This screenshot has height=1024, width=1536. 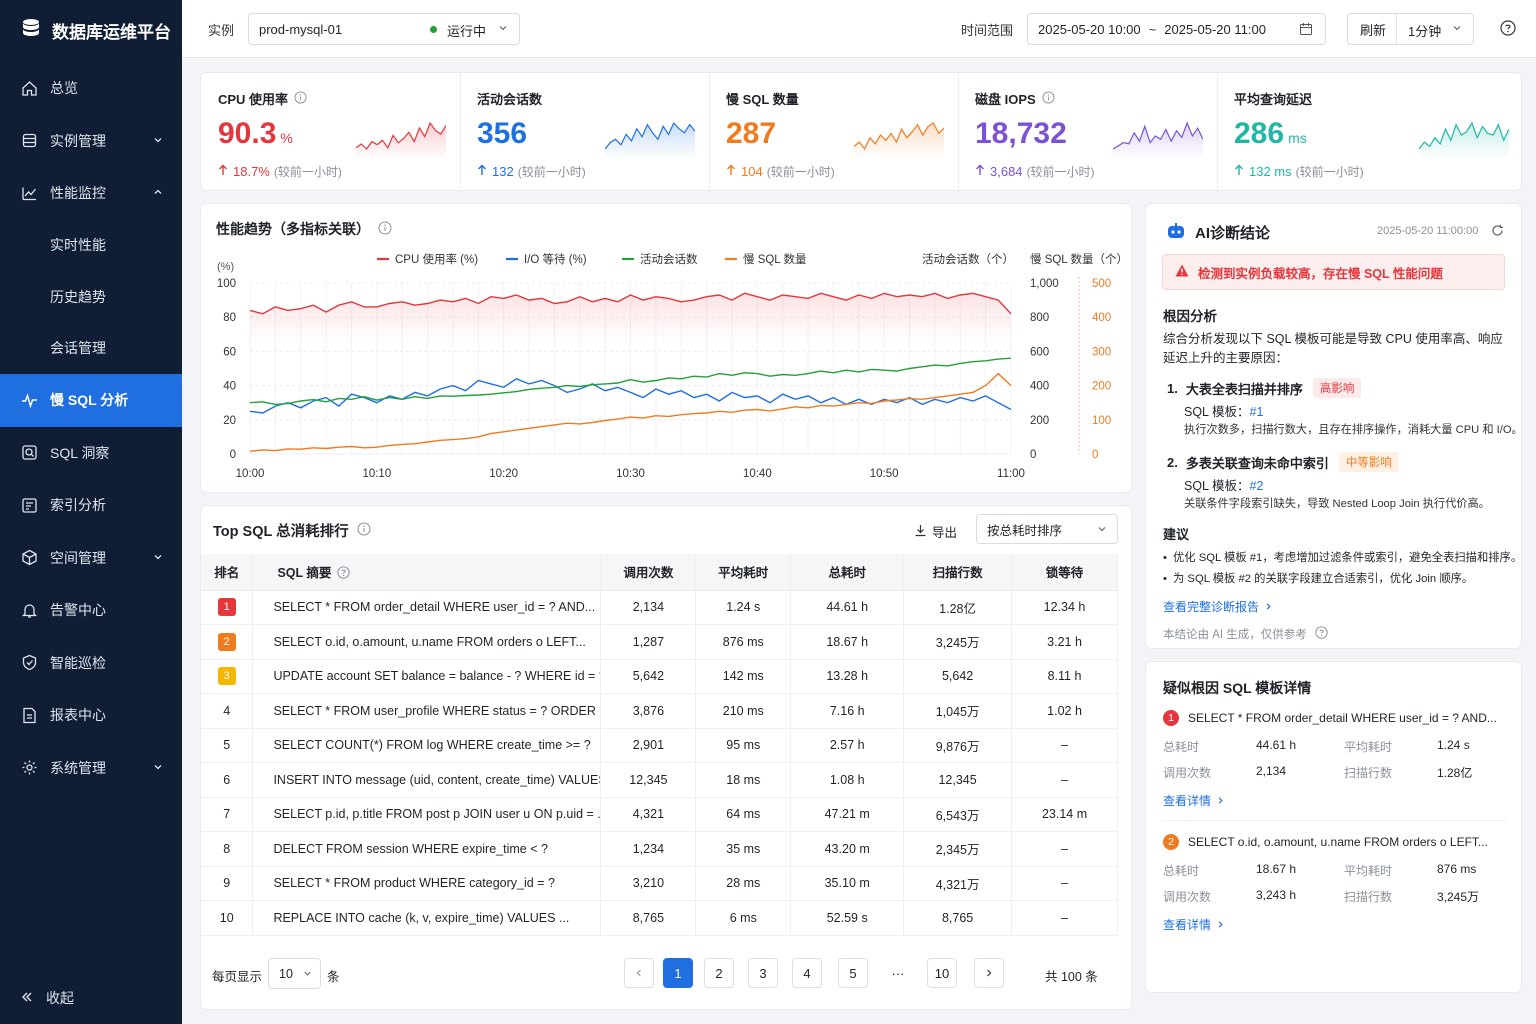 What do you see at coordinates (678, 973) in the screenshot?
I see `page-button: 1` at bounding box center [678, 973].